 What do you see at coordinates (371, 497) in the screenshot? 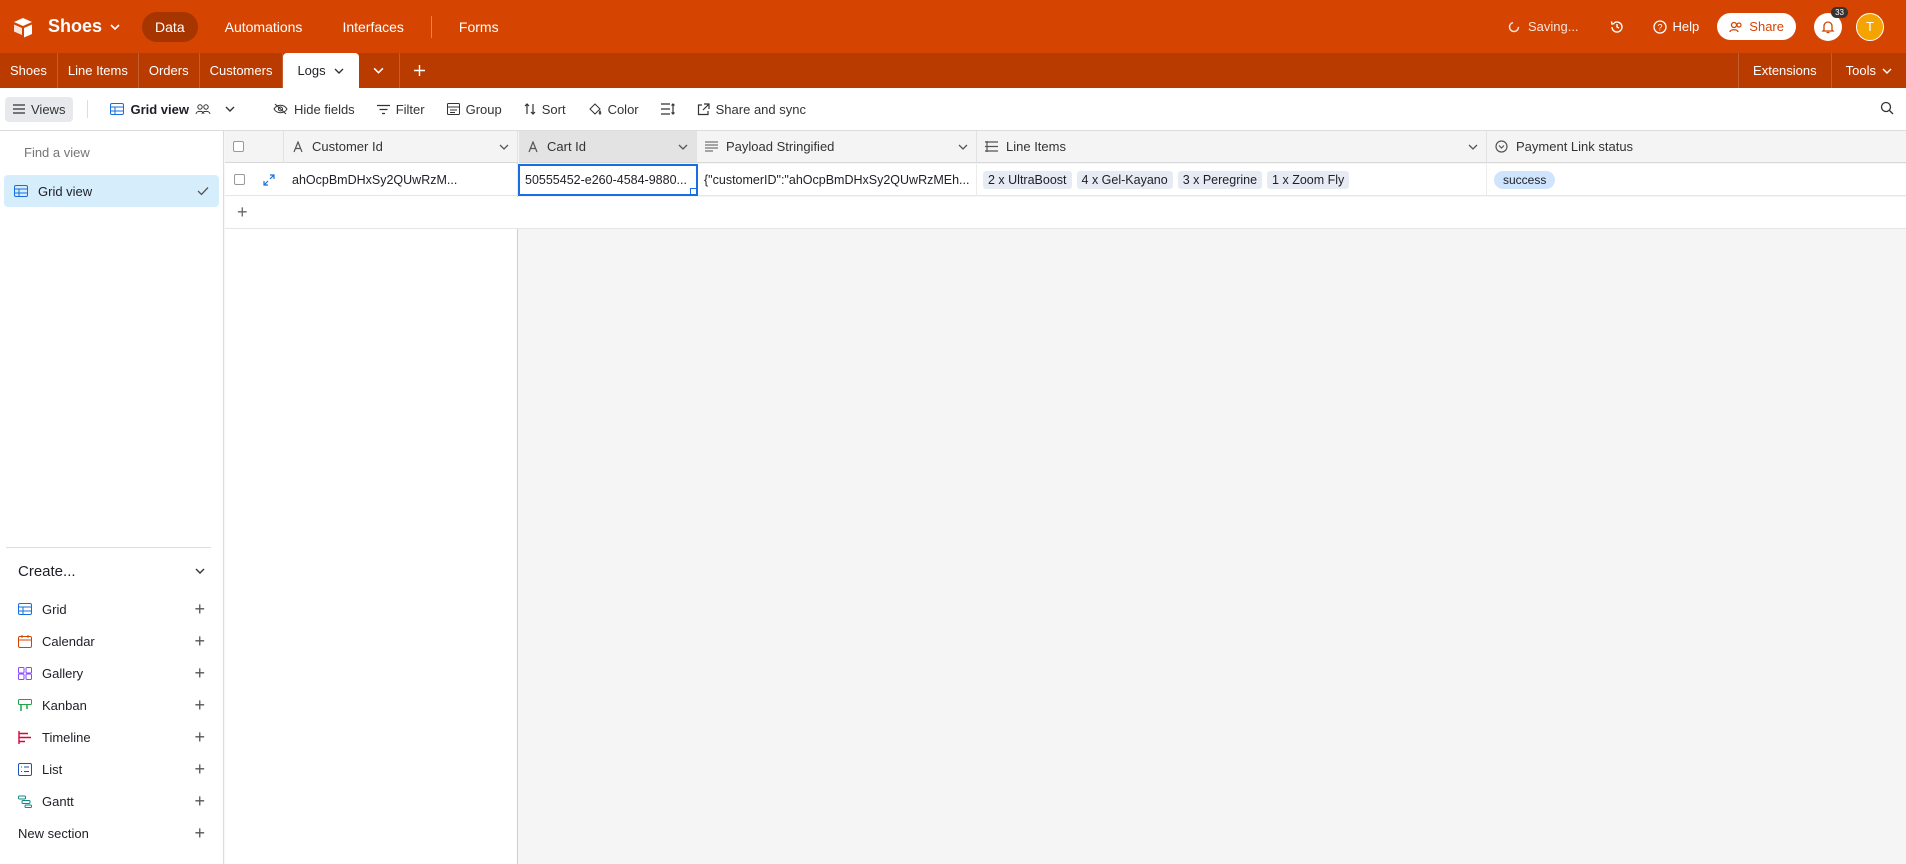
I see `grid-frozen-pane` at bounding box center [371, 497].